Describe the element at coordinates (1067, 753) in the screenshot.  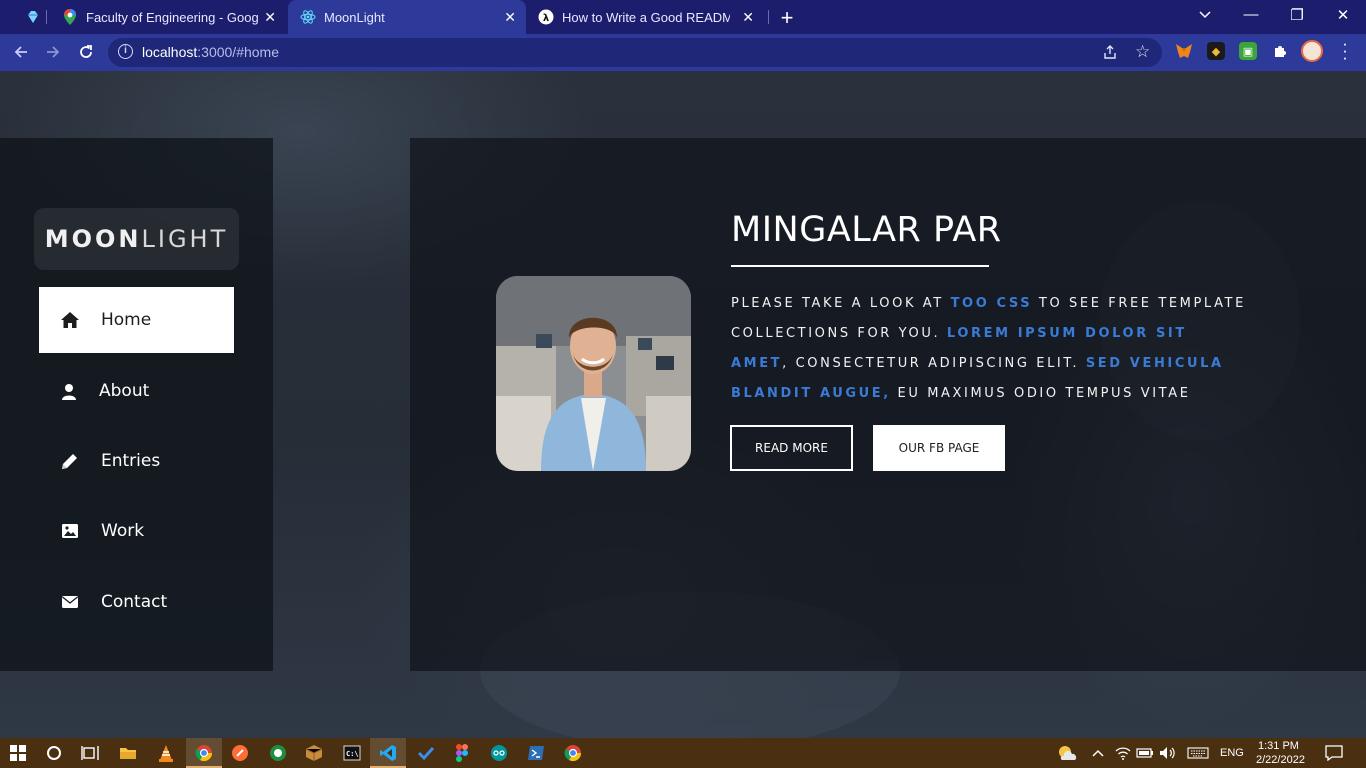
I see `weather-icon` at that location.